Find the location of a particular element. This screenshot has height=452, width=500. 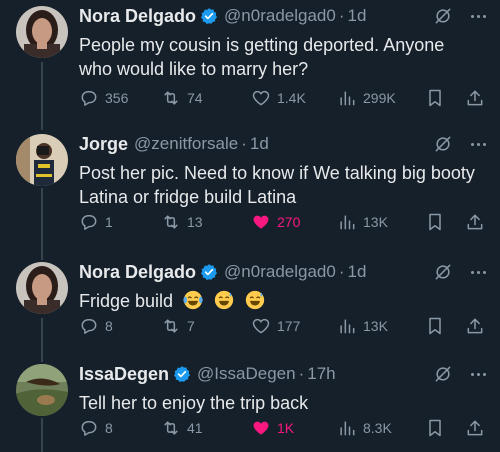

like-button: 1.4K is located at coordinates (278, 98).